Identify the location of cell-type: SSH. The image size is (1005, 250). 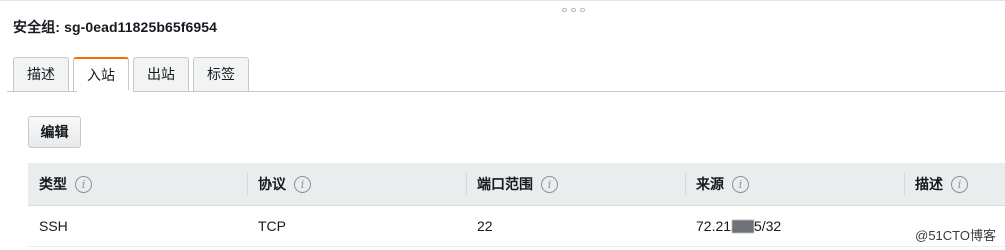
(53, 226).